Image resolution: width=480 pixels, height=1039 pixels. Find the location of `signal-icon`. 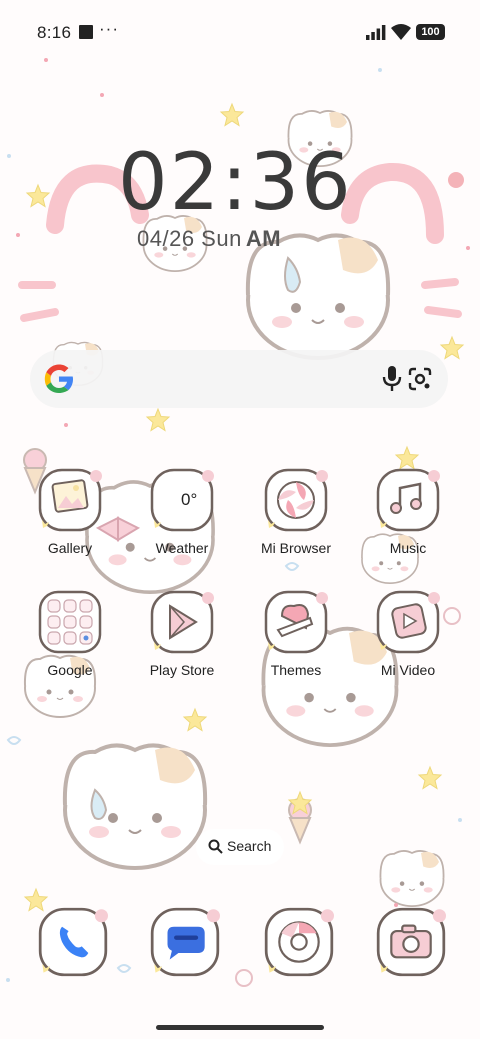

signal-icon is located at coordinates (376, 32).